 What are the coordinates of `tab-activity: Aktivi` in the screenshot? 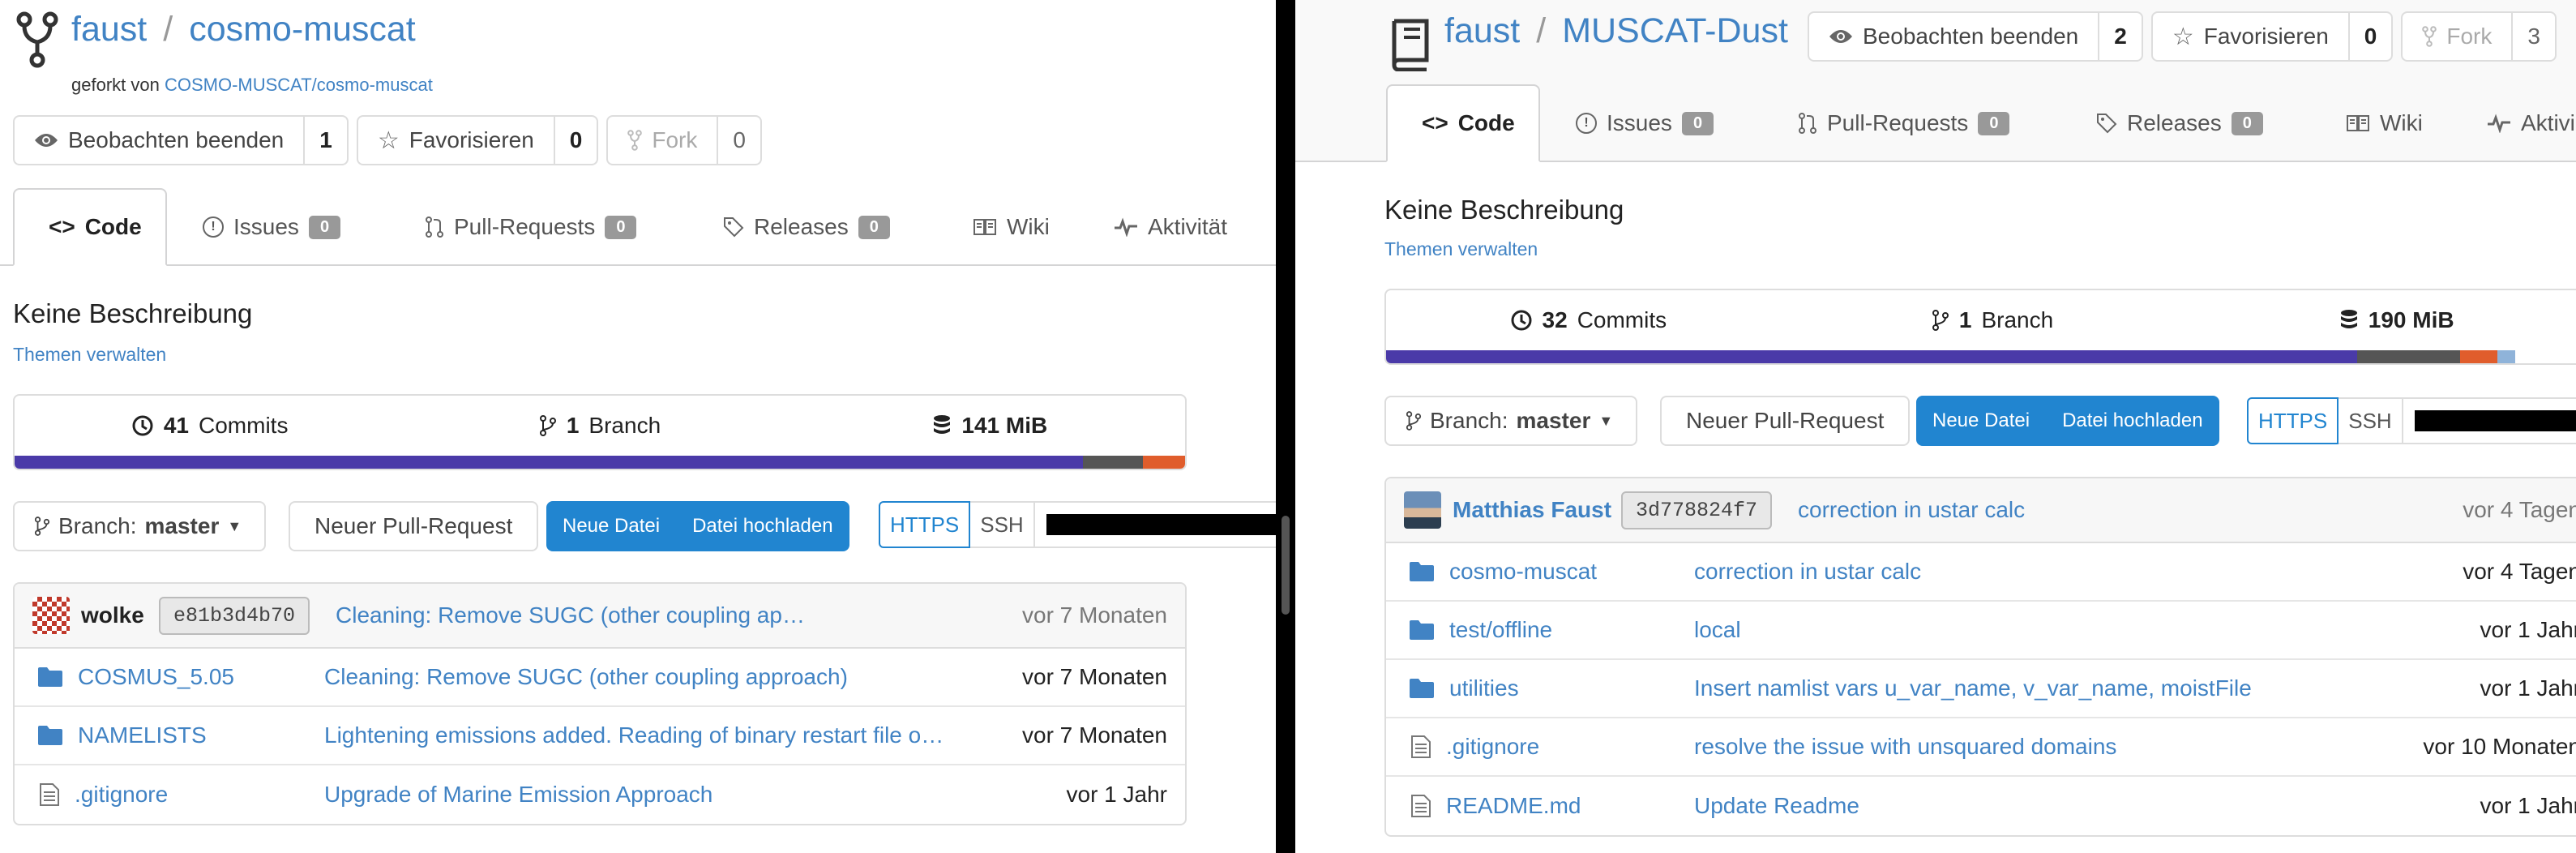 It's located at (2515, 123).